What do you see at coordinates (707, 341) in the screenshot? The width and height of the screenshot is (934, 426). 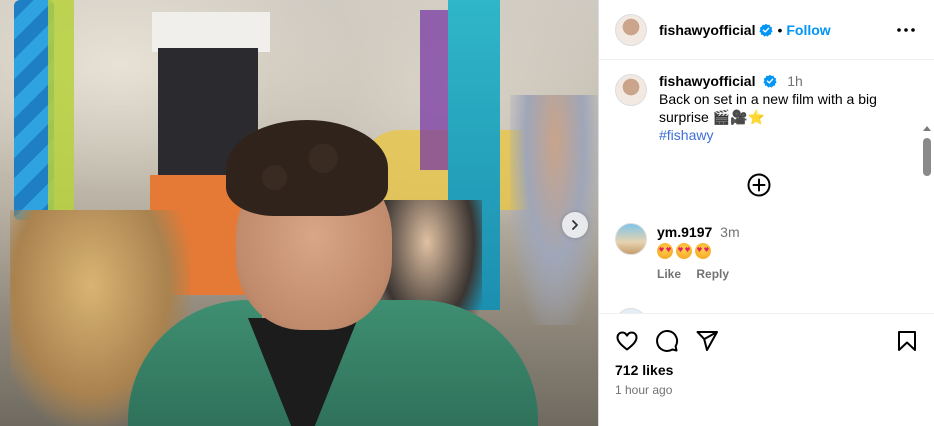 I see `share-icon` at bounding box center [707, 341].